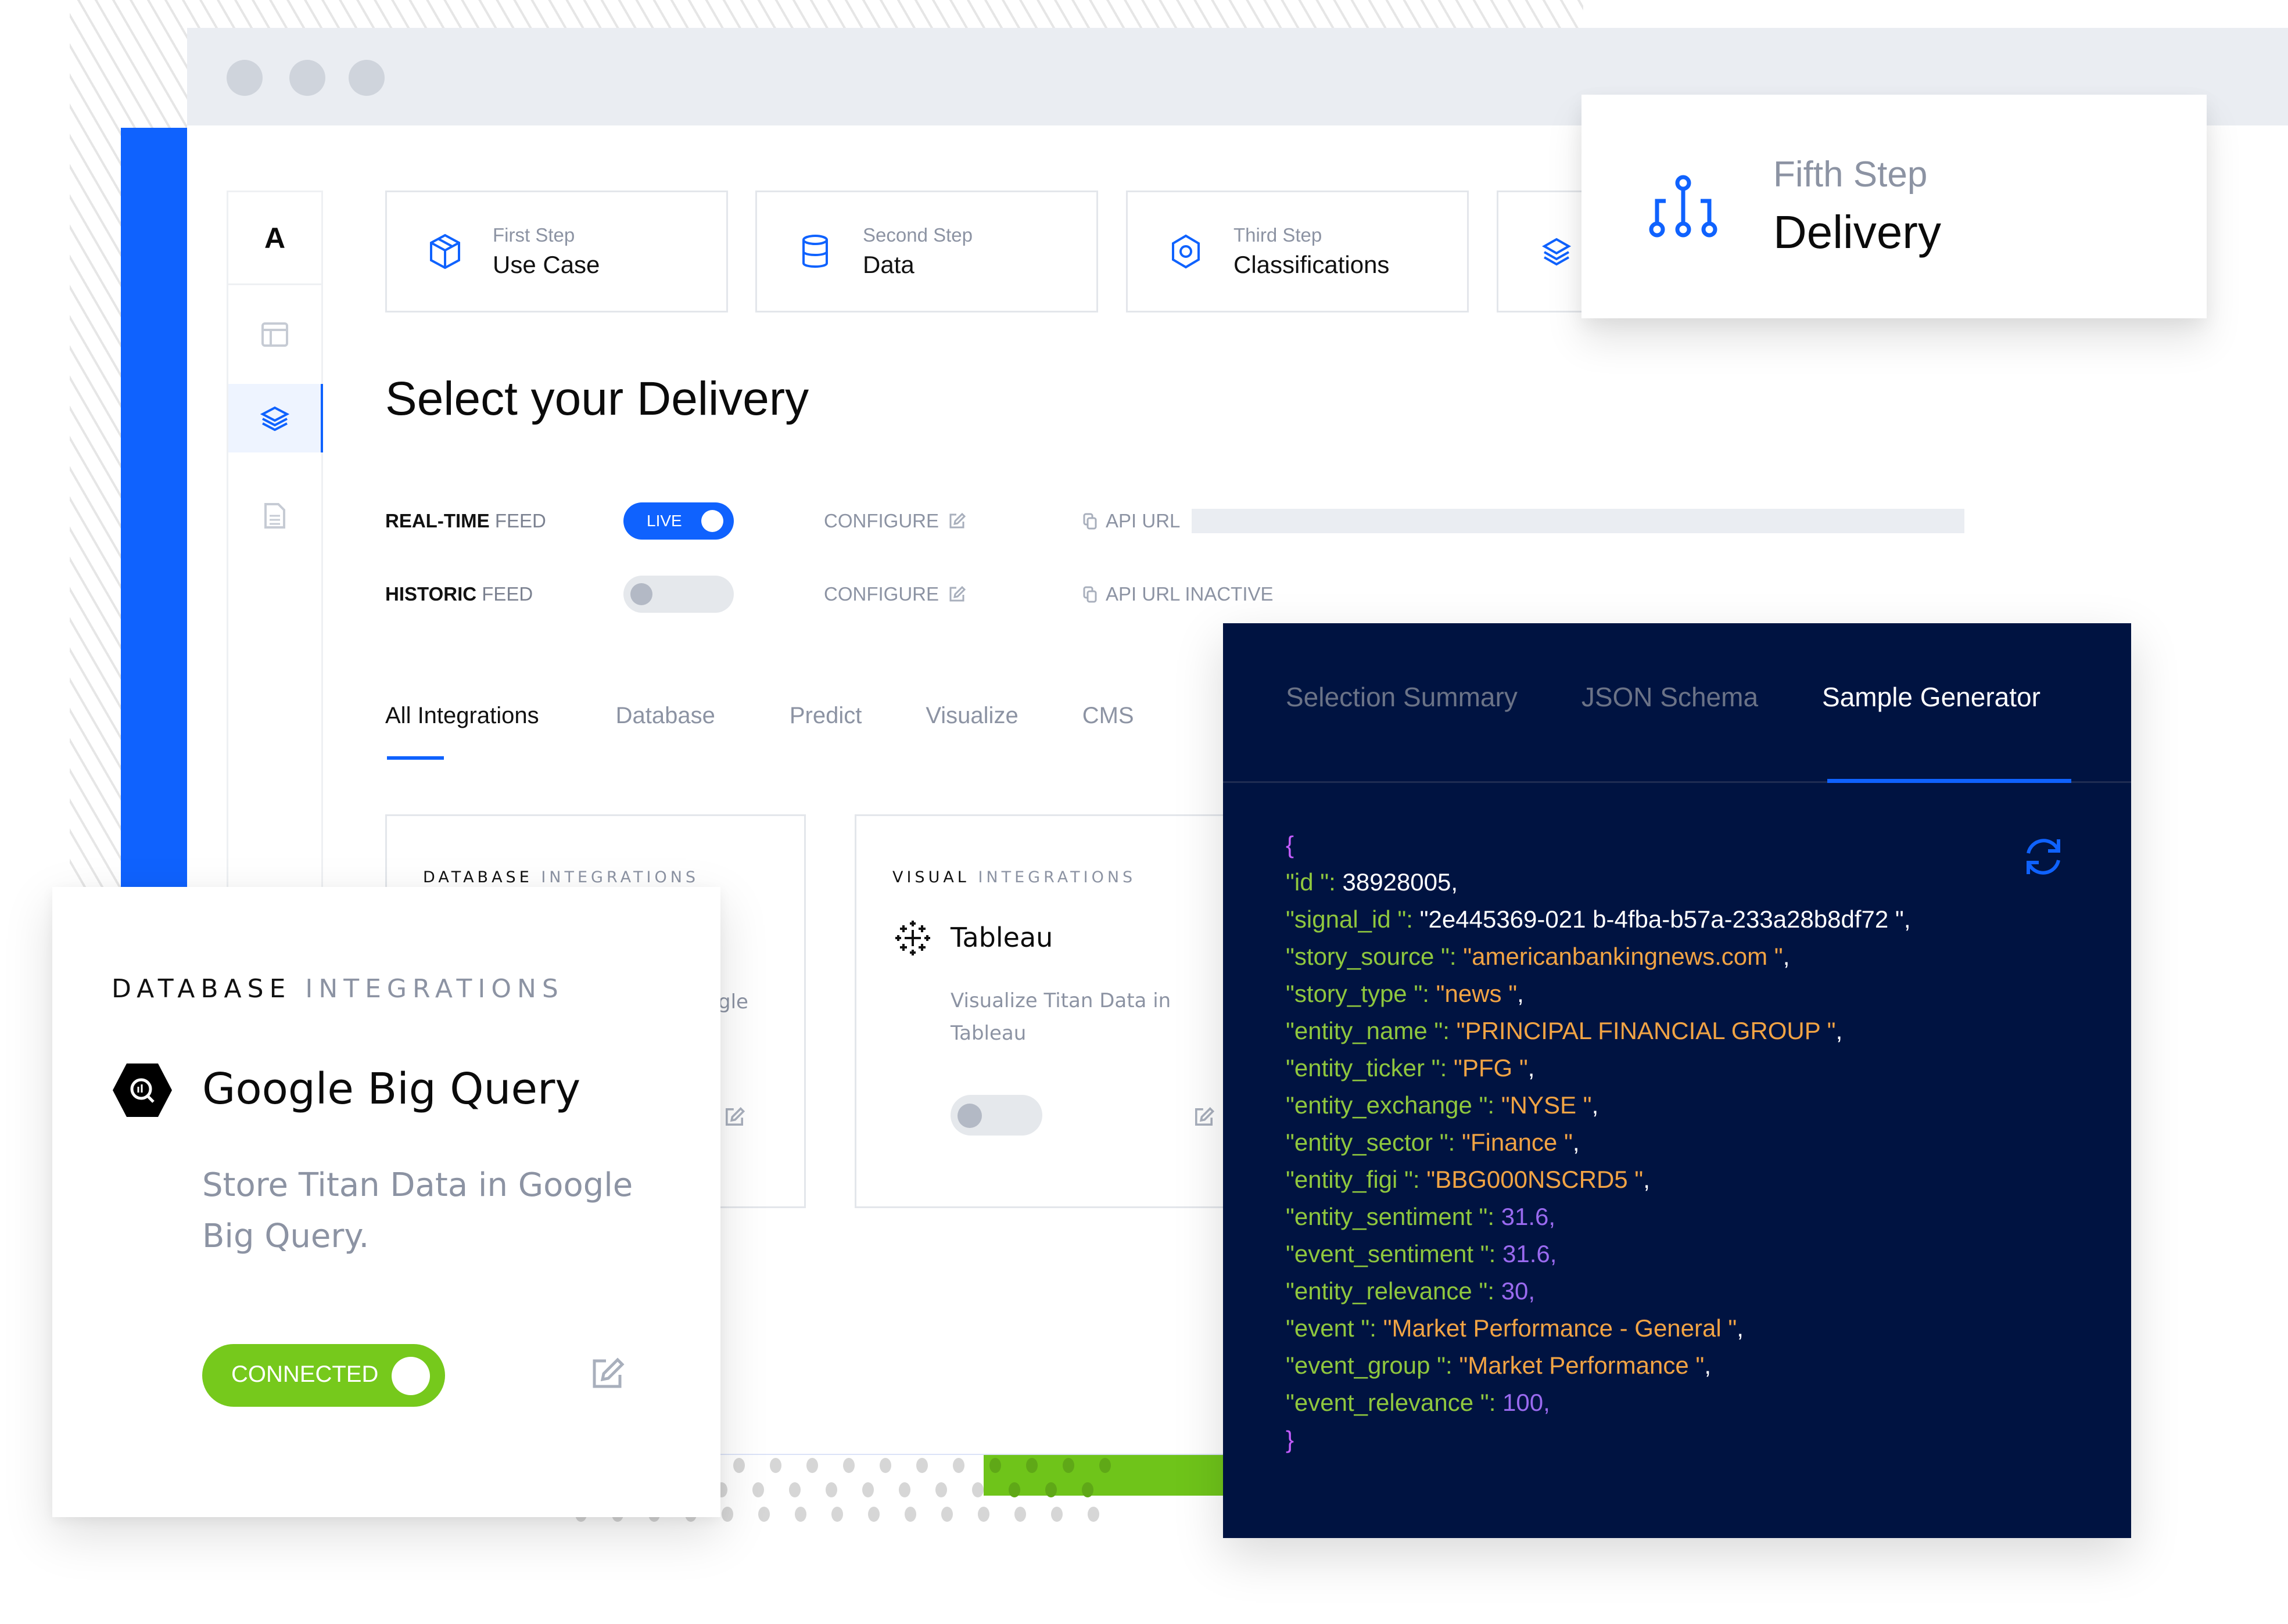 The width and height of the screenshot is (2288, 1624). Describe the element at coordinates (1599, 1291) in the screenshot. I see `json-line: "entity_relevance ": 30,` at that location.